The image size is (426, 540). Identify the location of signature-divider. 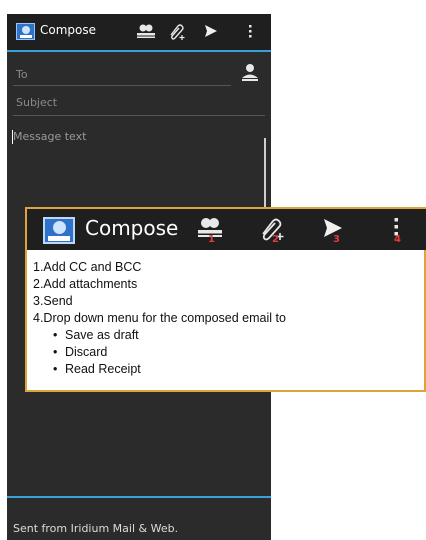
(139, 497).